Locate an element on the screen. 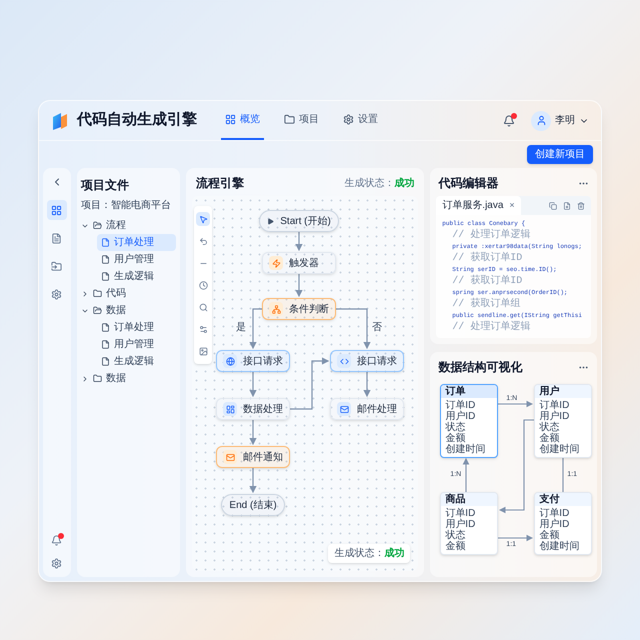 The height and width of the screenshot is (640, 640). entity-card: 支付 订单ID 用户ID 金额 创建时间 is located at coordinates (563, 523).